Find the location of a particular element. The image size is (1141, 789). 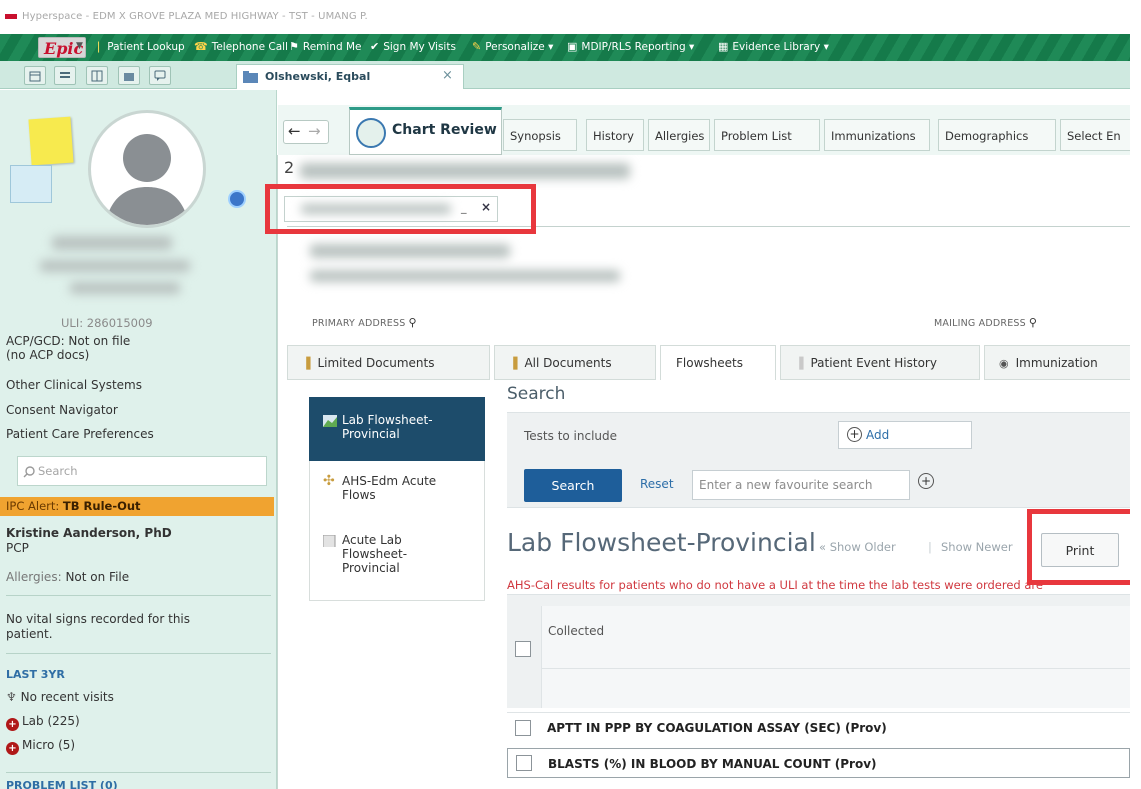

other-clinical-systems-link: Other Clinical Systems is located at coordinates (74, 385).